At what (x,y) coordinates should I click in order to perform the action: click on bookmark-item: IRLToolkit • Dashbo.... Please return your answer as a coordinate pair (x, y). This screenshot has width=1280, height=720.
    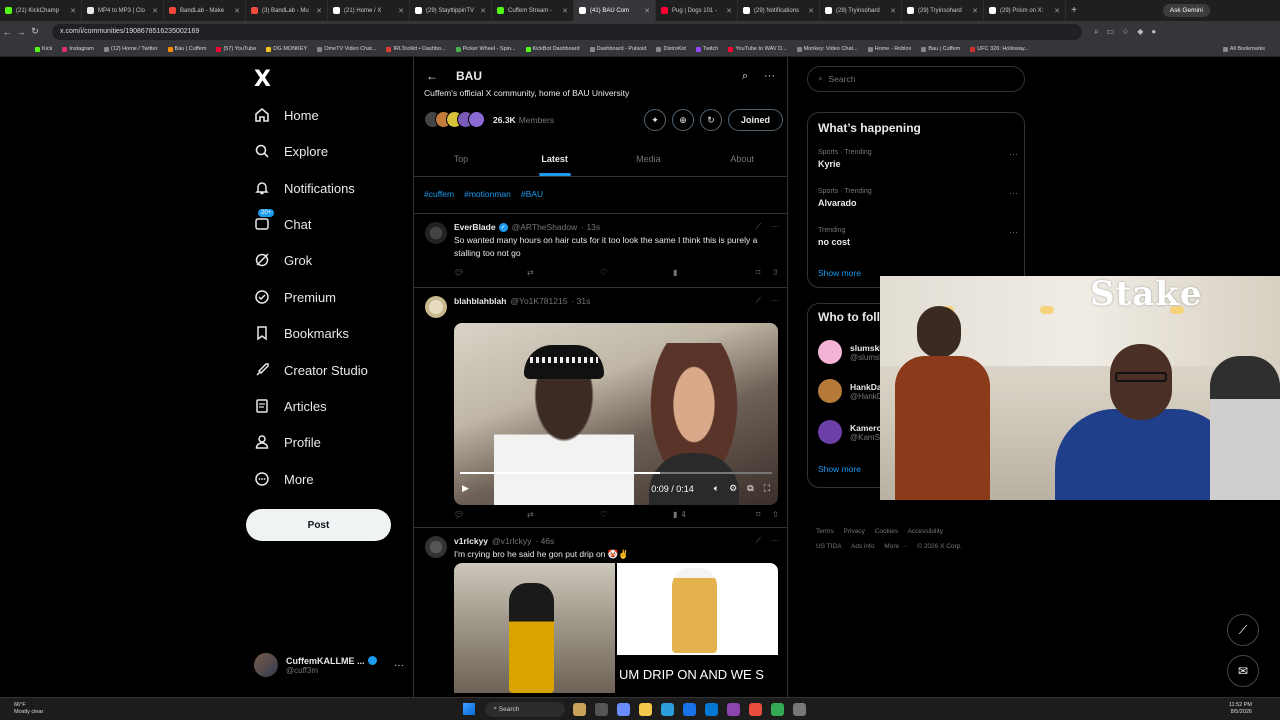
    Looking at the image, I should click on (415, 49).